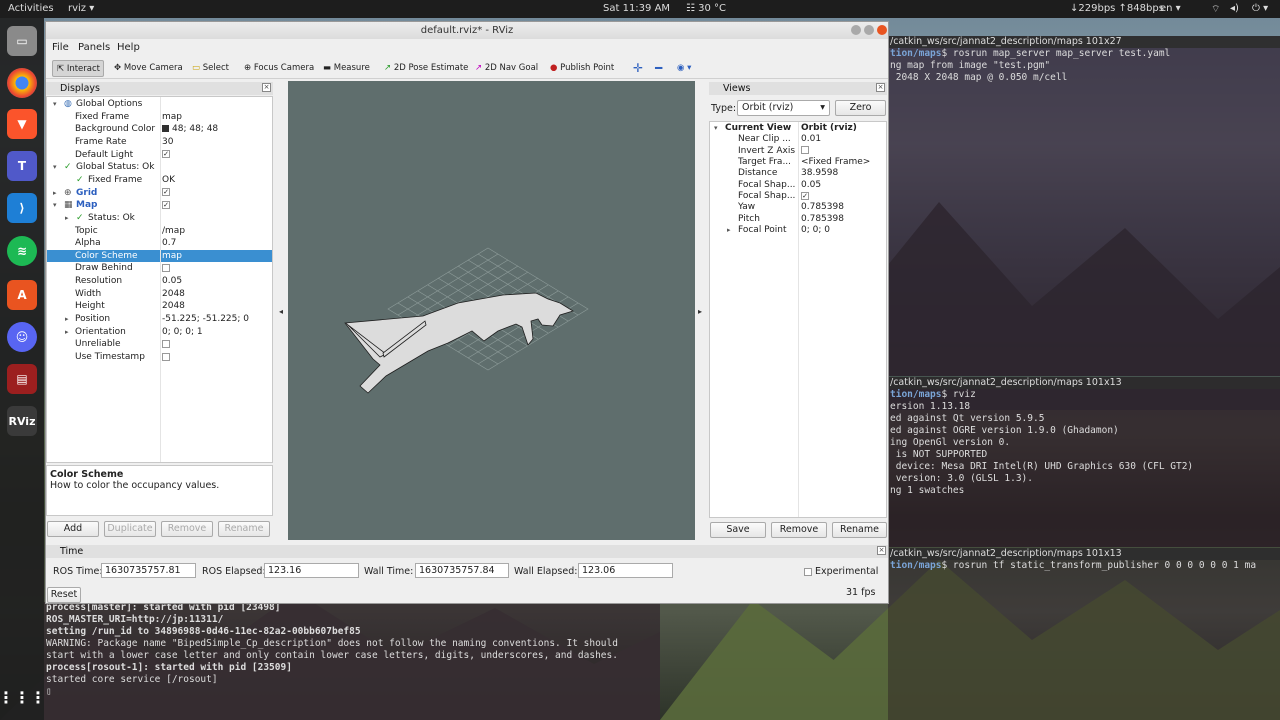  Describe the element at coordinates (167, 142) in the screenshot. I see `property-value: 30` at that location.